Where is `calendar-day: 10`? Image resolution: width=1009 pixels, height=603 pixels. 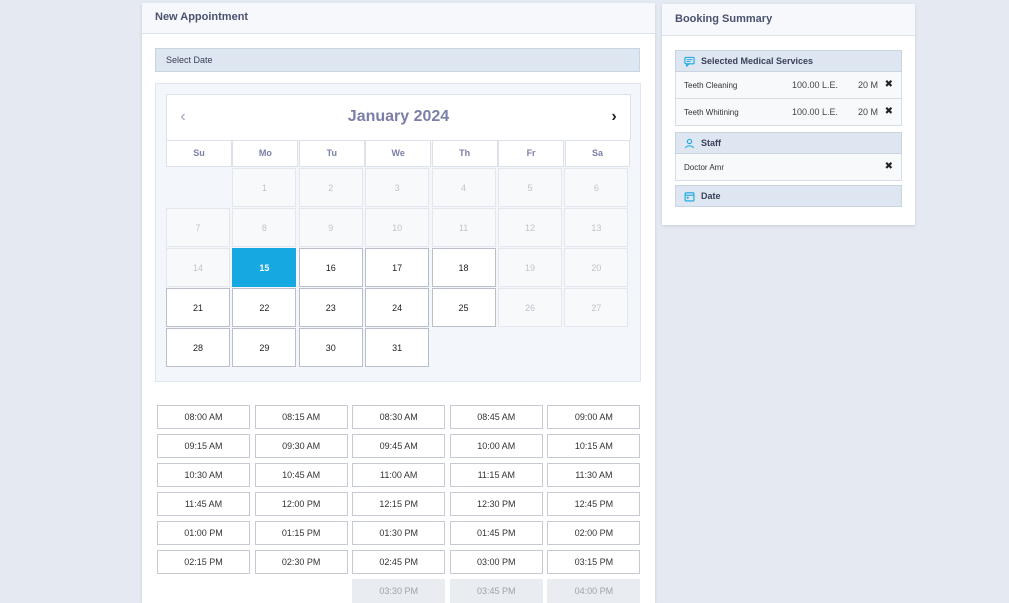 calendar-day: 10 is located at coordinates (397, 227).